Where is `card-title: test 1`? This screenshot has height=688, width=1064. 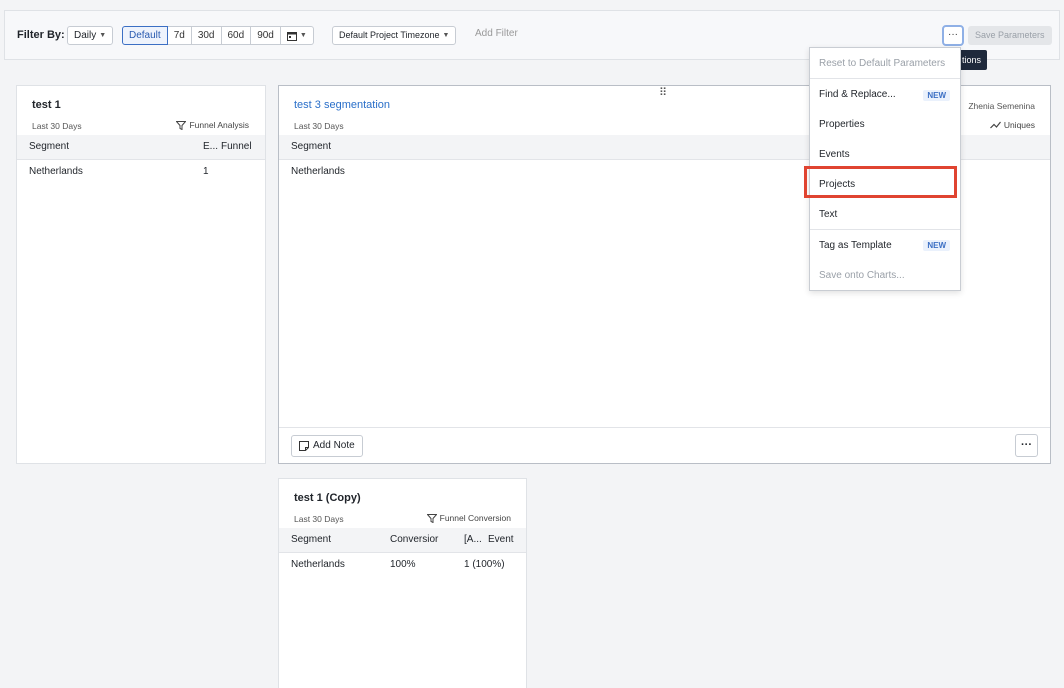 card-title: test 1 is located at coordinates (46, 105).